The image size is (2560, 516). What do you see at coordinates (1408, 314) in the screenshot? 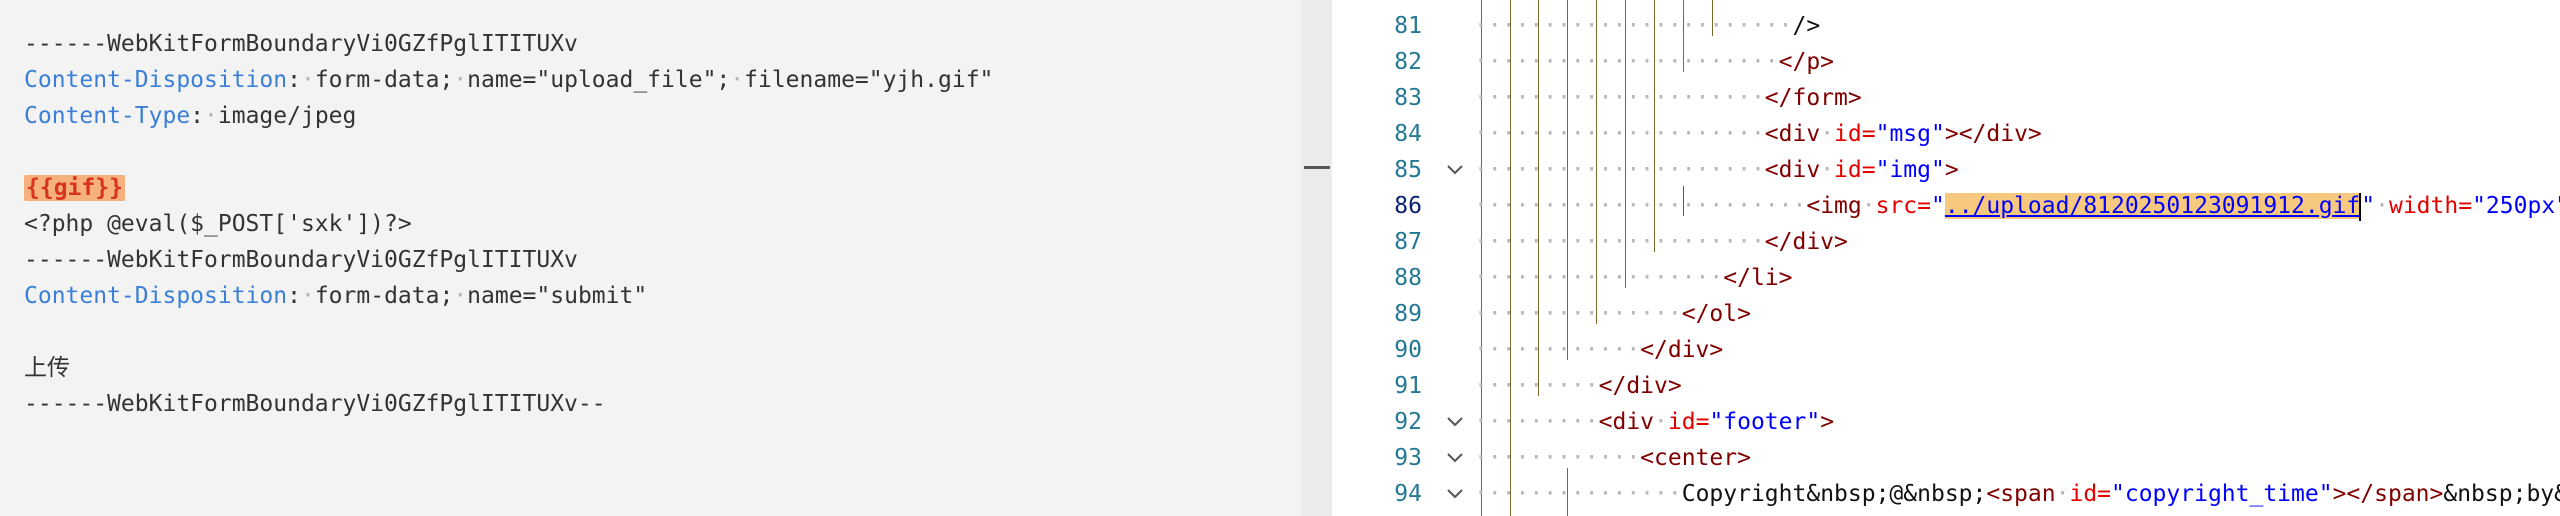
I see `line-number: 89` at bounding box center [1408, 314].